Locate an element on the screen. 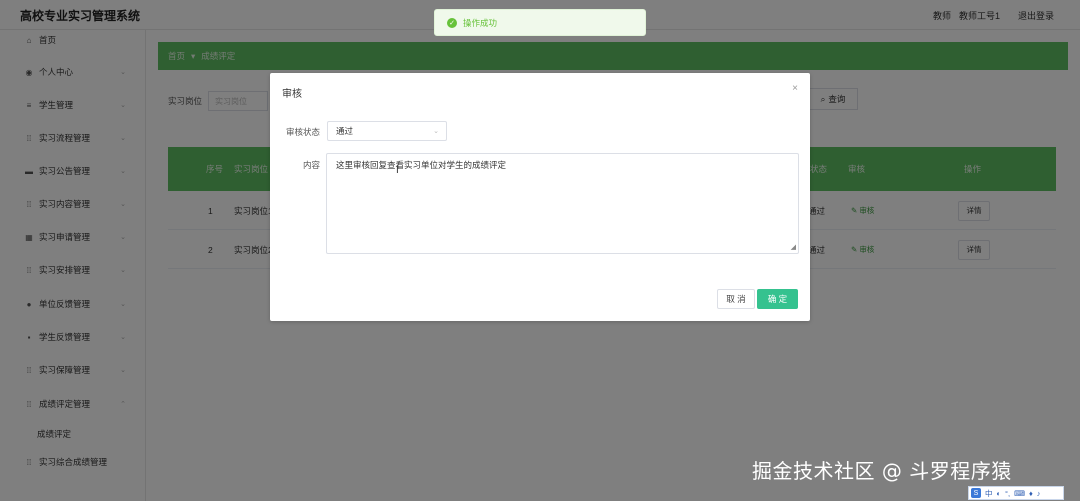  ime-toolbar: S 中 ◐ °, ⌨ ♦ ♪ is located at coordinates (1016, 493).